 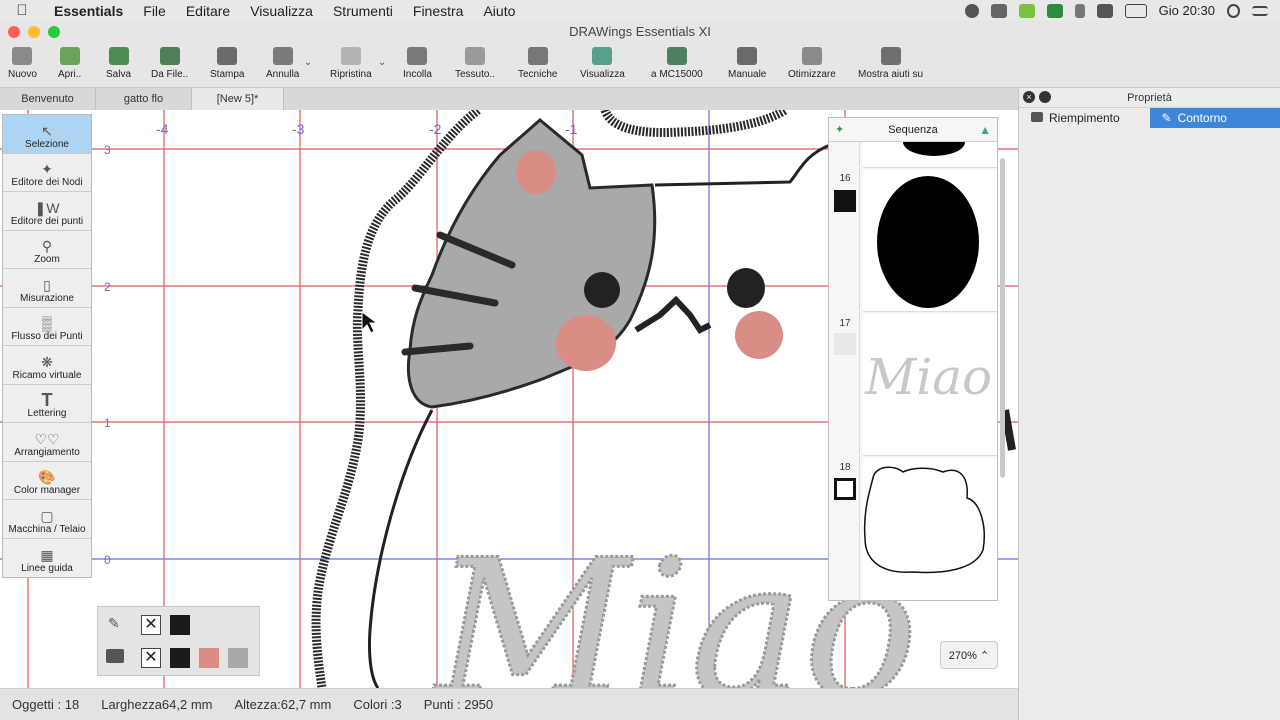 I want to click on color-swatch-black, so click(x=845, y=201).